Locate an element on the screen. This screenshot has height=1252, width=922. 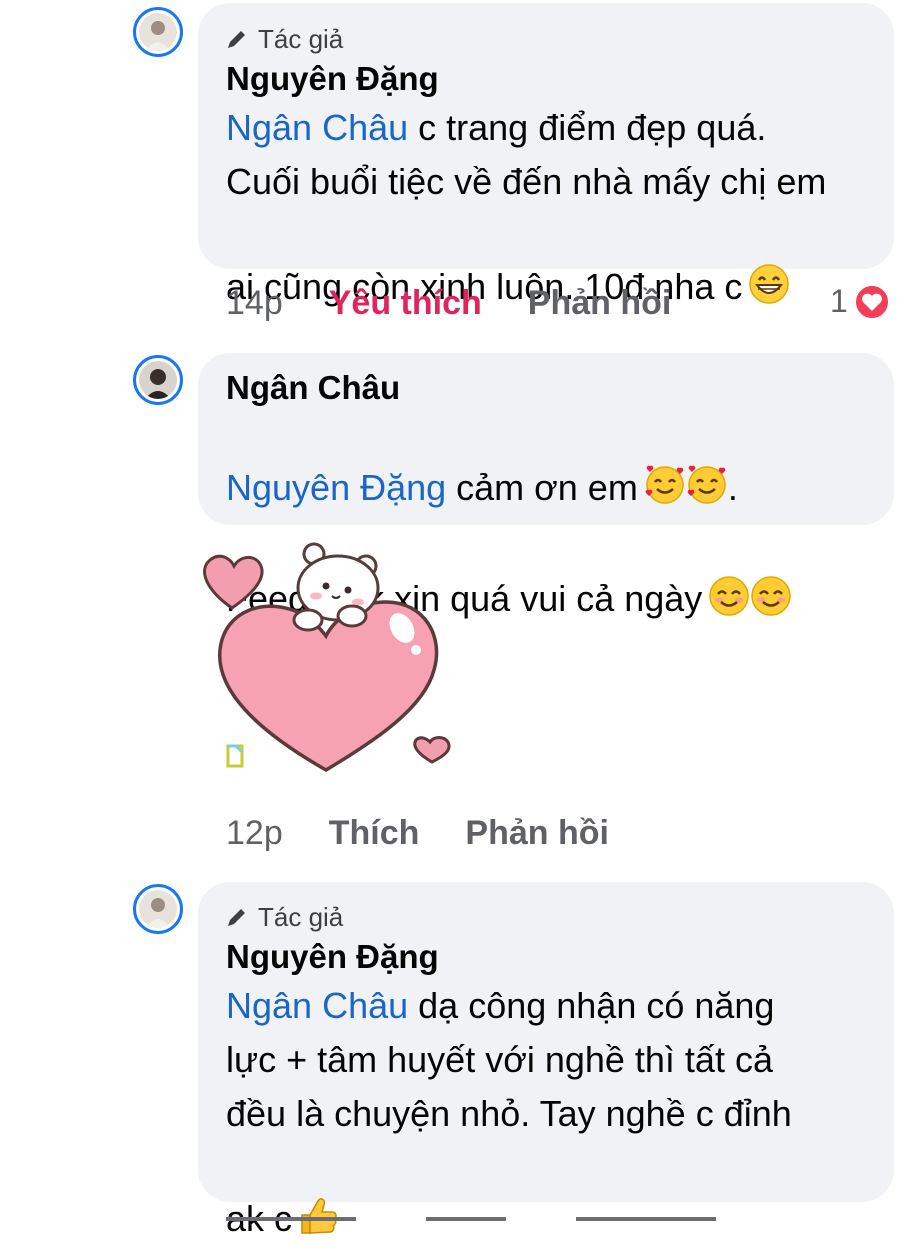
comment-actions: 14p Yêu thích Phản hồi is located at coordinates (471, 303).